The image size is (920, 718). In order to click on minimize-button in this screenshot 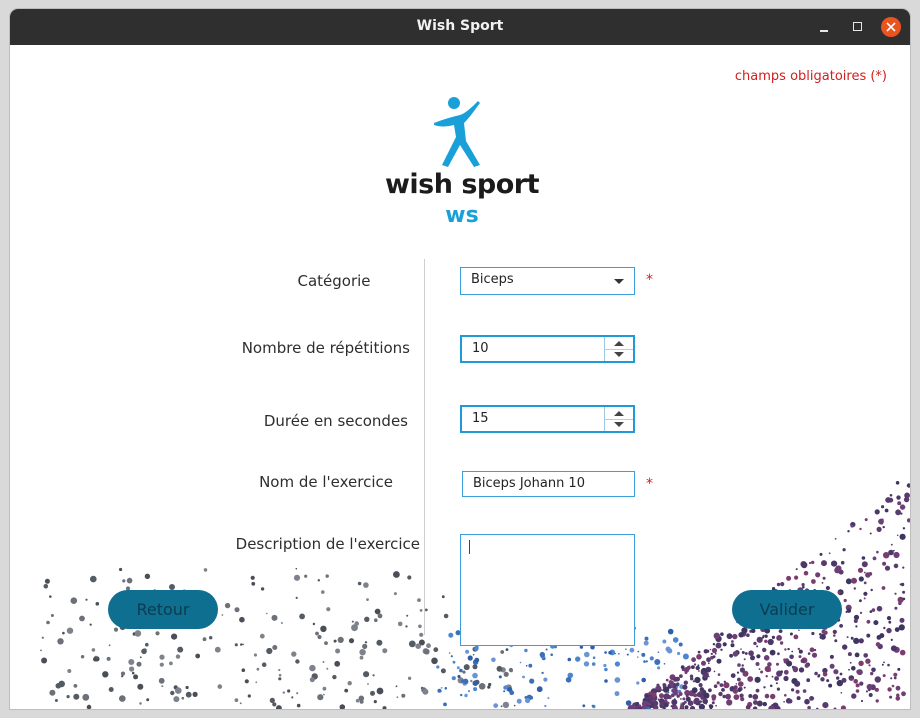, I will do `click(824, 27)`.